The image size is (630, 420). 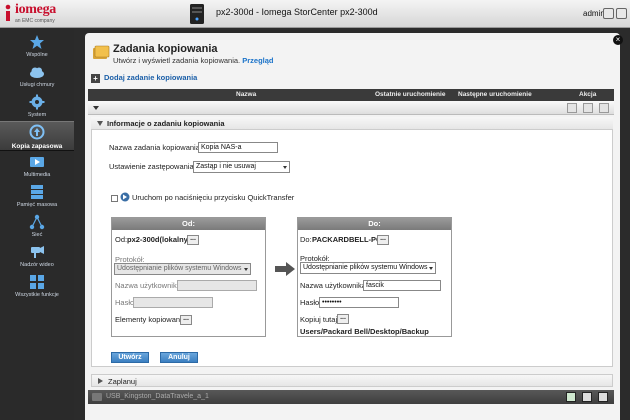 What do you see at coordinates (588, 94) in the screenshot?
I see `column-action: Akcja` at bounding box center [588, 94].